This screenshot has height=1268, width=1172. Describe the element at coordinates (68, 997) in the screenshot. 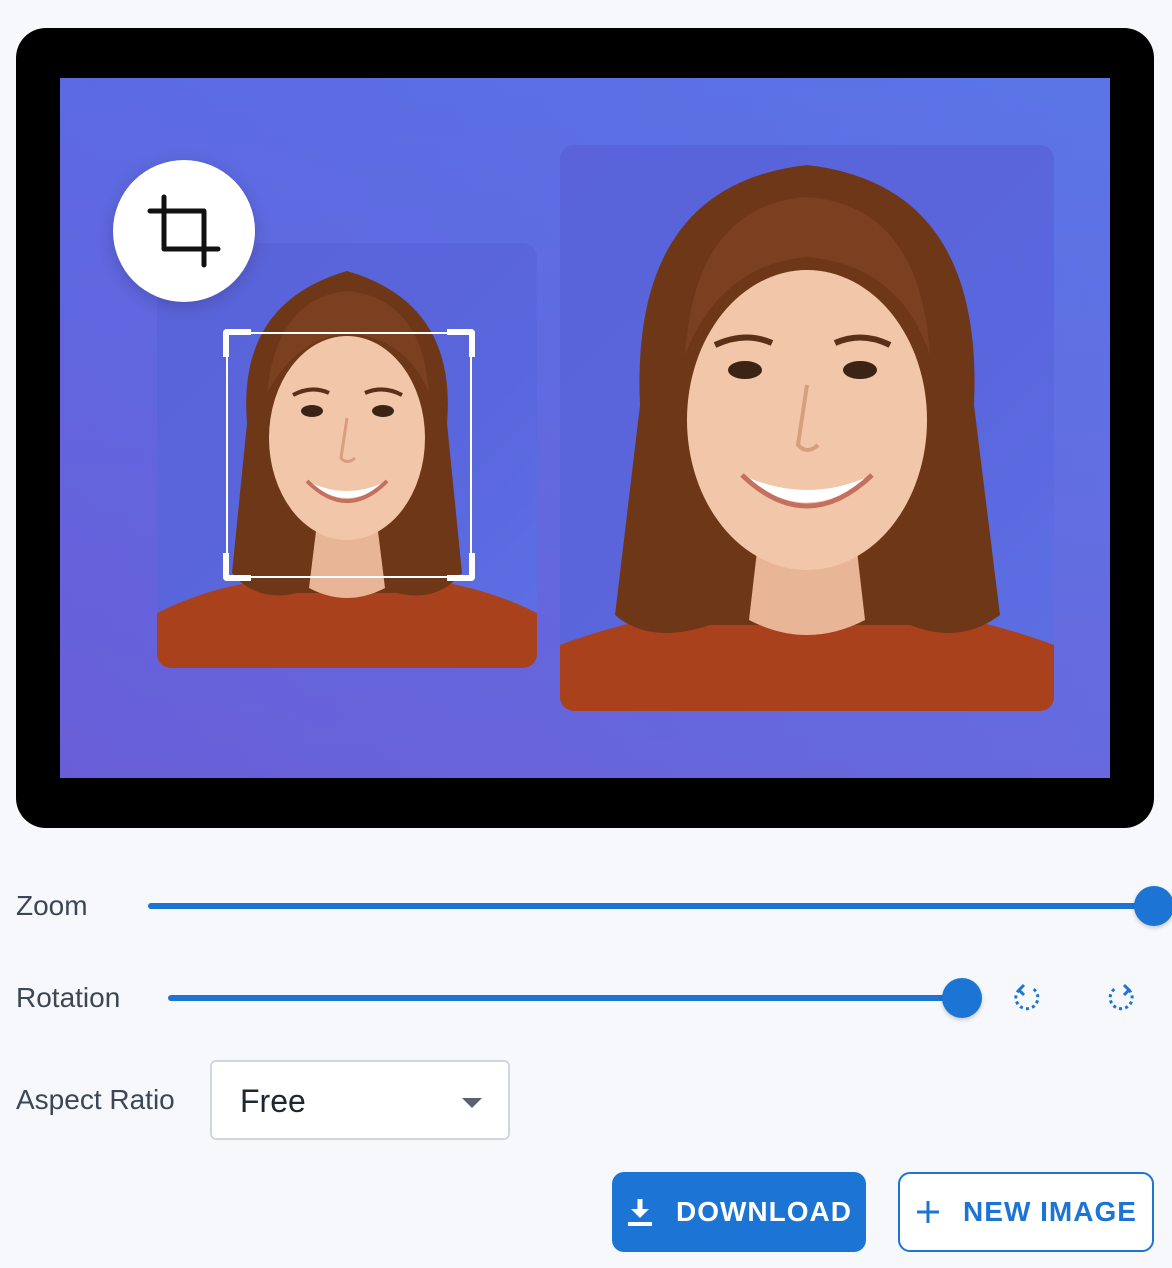

I see `rotation-label: Rotation` at that location.